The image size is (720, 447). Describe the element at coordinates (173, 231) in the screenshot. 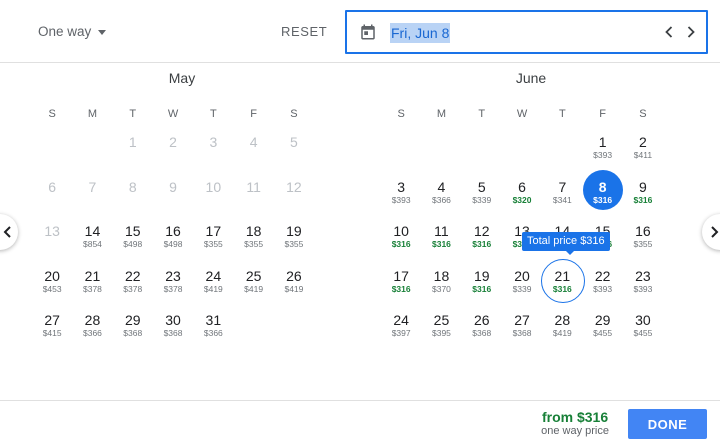

I see `day-number: 16` at that location.